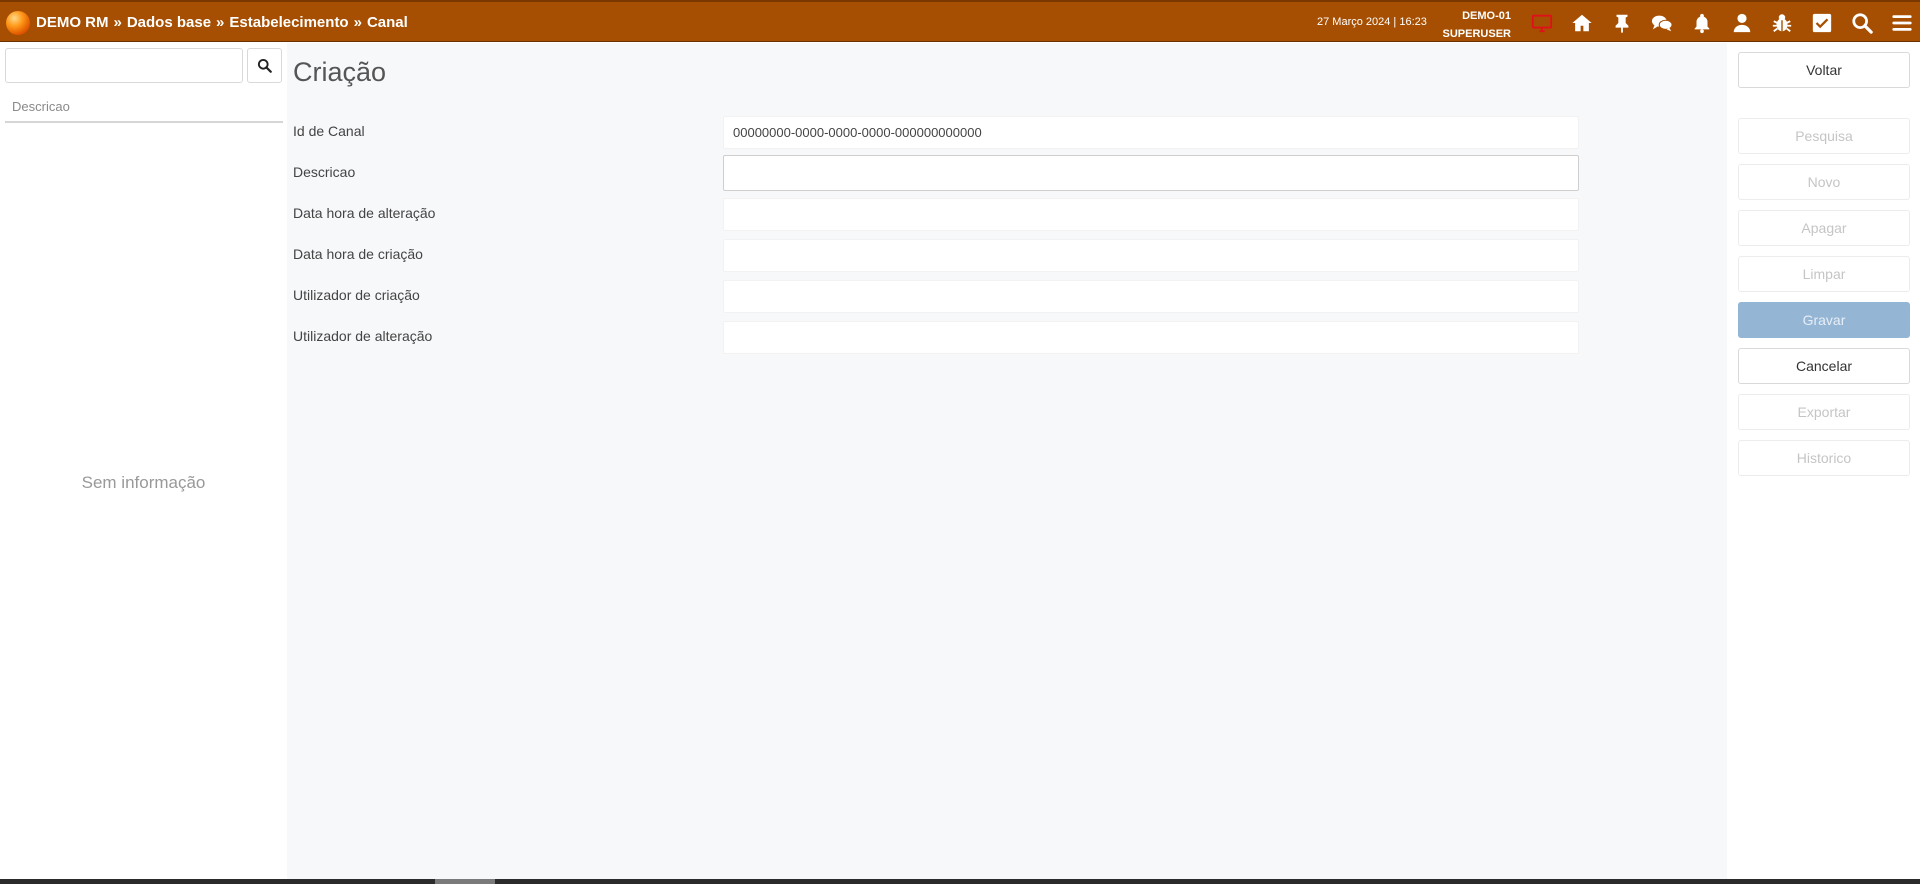  What do you see at coordinates (1582, 23) in the screenshot?
I see `home-icon` at bounding box center [1582, 23].